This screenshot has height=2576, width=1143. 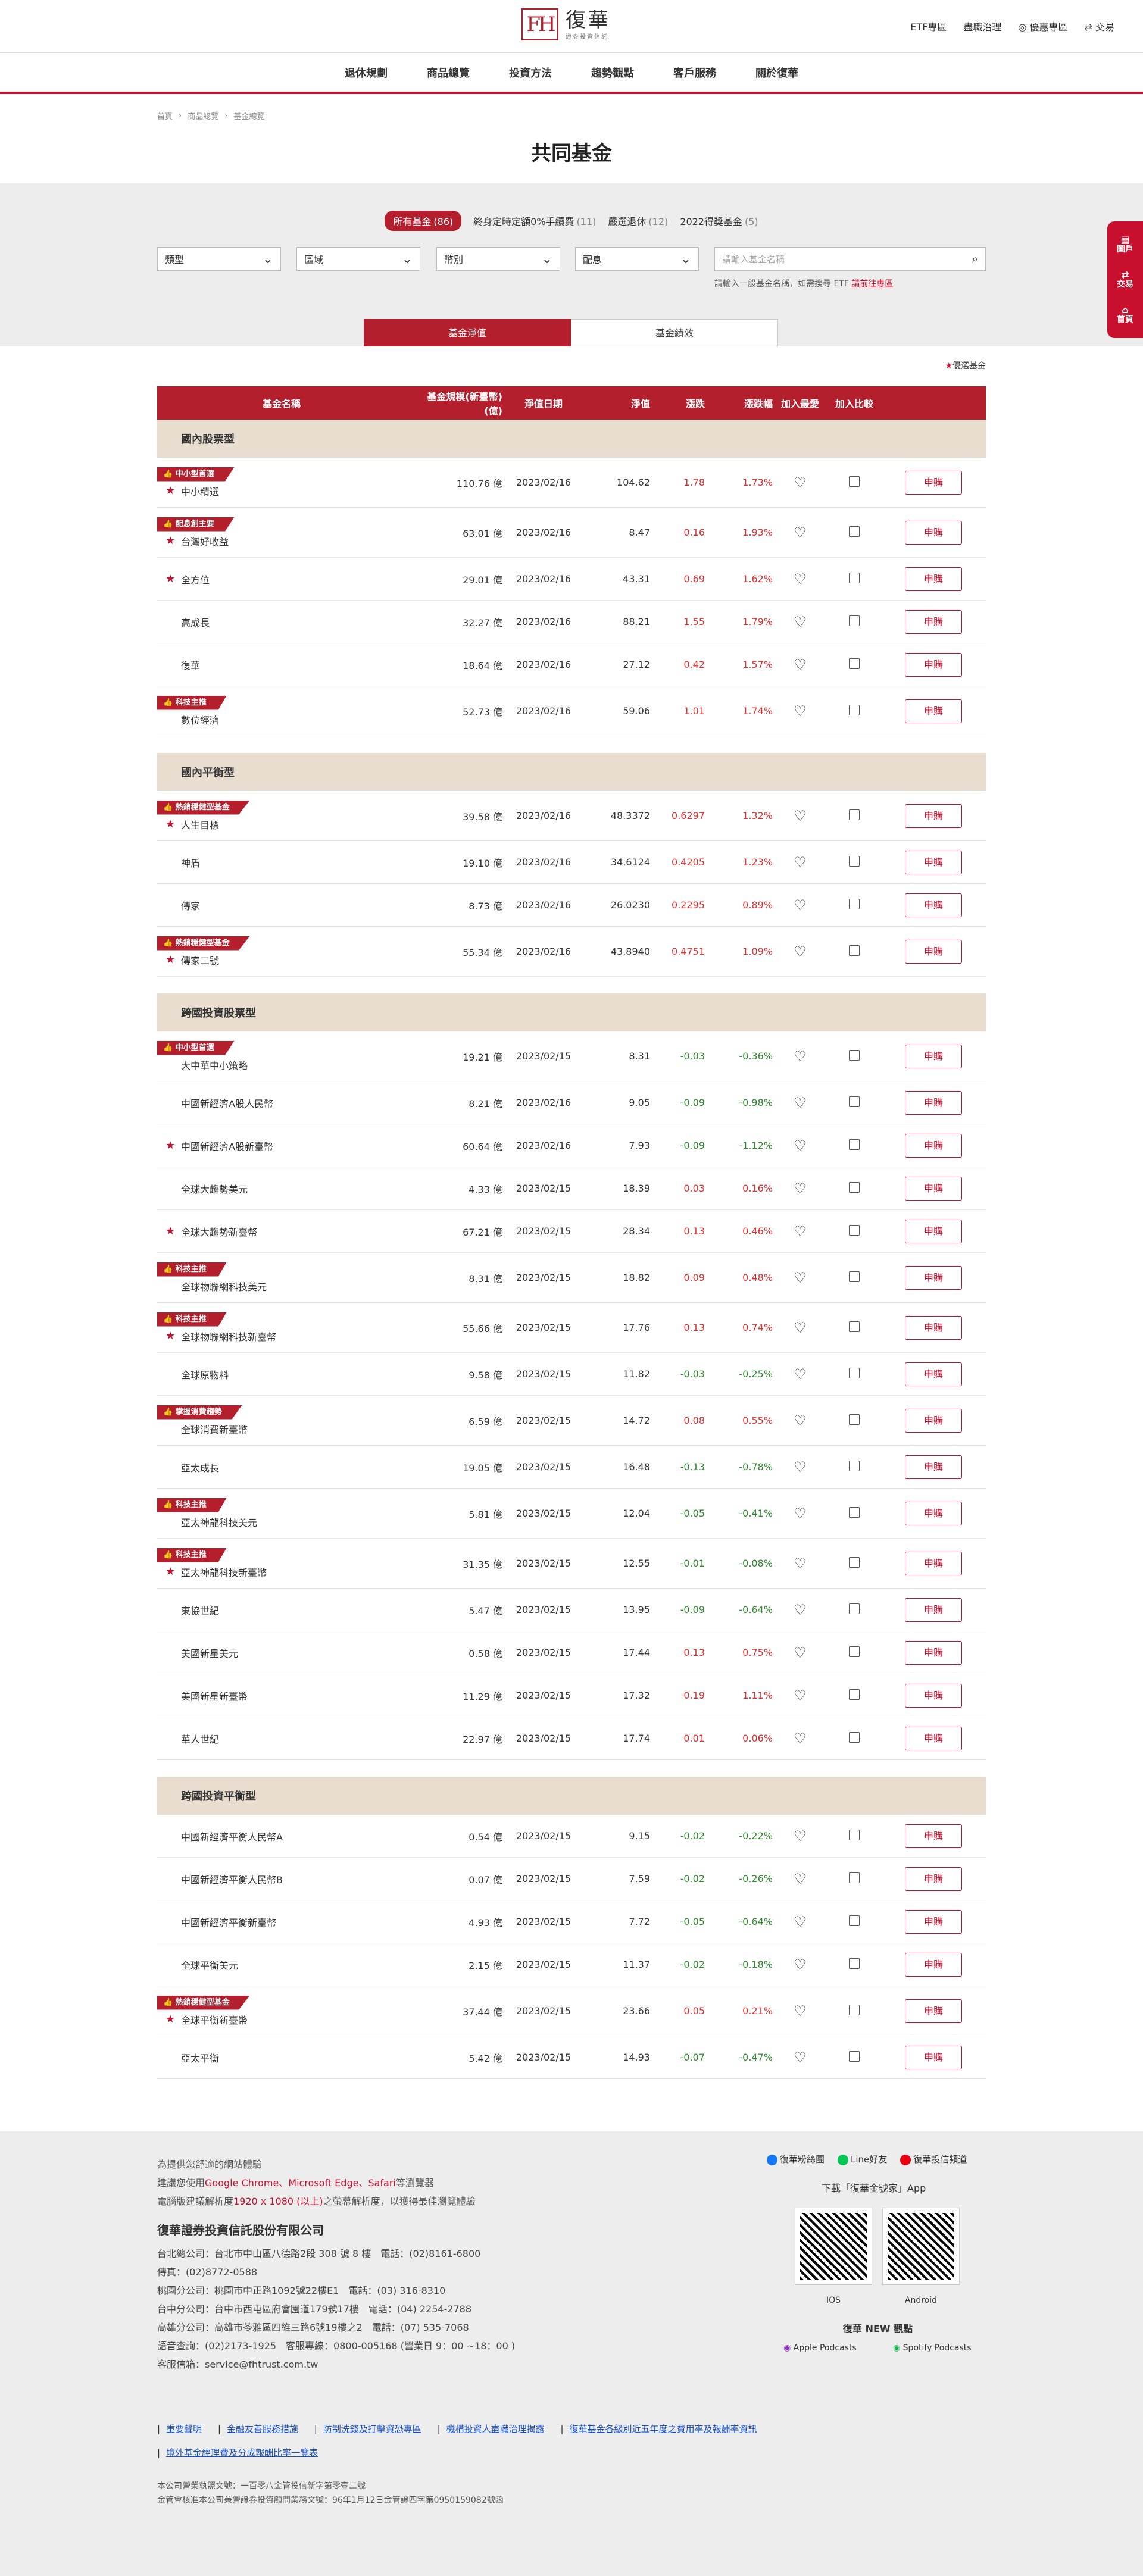 What do you see at coordinates (468, 332) in the screenshot?
I see `tab-nav: 基金淨值` at bounding box center [468, 332].